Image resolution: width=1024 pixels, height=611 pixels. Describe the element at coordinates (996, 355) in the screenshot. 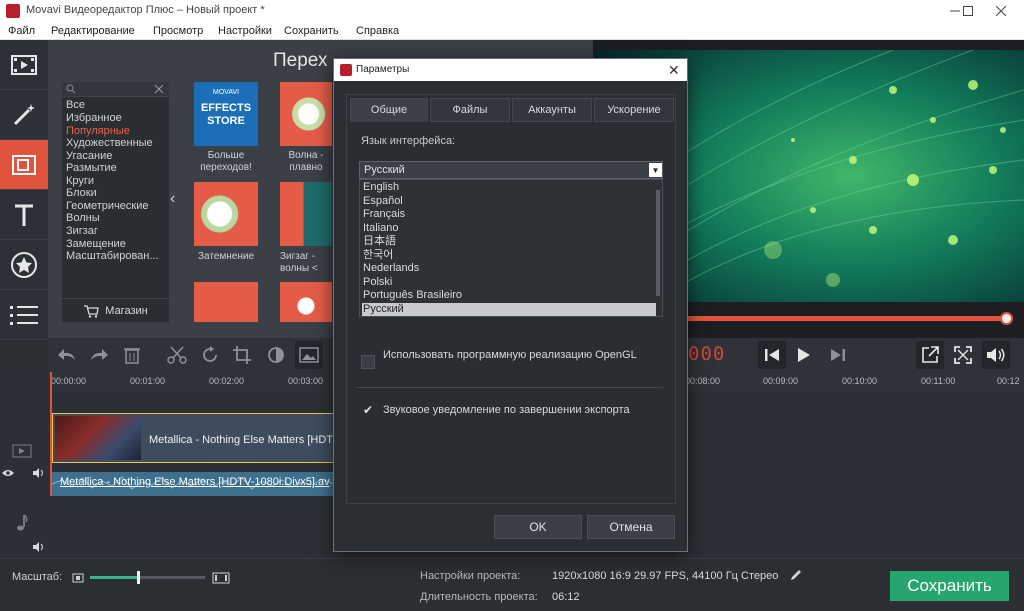

I see `volume-button` at that location.